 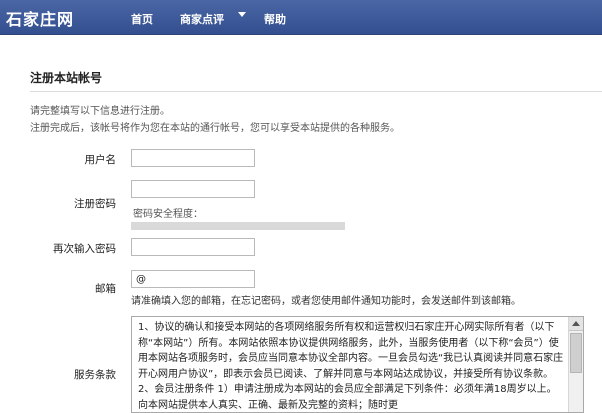 What do you see at coordinates (576, 353) in the screenshot?
I see `scroll-thumb` at bounding box center [576, 353].